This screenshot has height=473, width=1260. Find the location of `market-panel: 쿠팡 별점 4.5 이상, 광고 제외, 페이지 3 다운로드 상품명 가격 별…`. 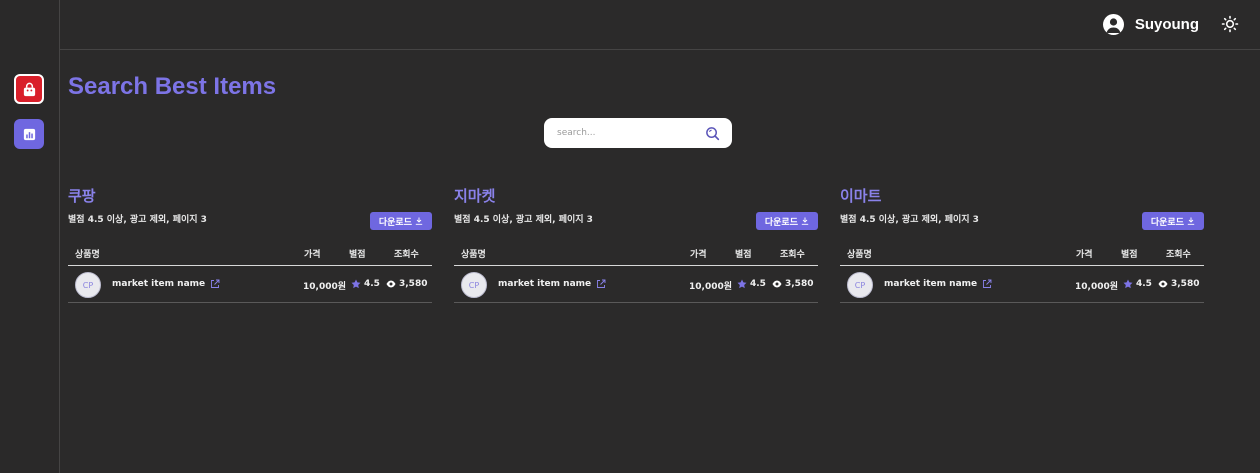

market-panel: 쿠팡 별점 4.5 이상, 광고 제외, 페이지 3 다운로드 상품명 가격 별… is located at coordinates (250, 244).